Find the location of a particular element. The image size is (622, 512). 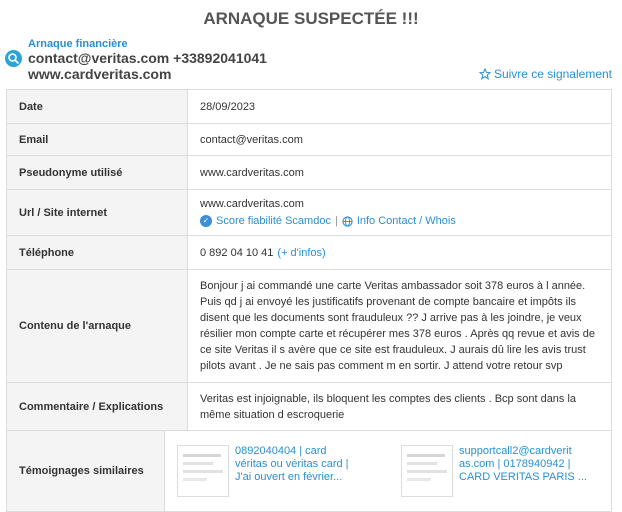

info-link: Info Contact / Whois is located at coordinates (406, 221).